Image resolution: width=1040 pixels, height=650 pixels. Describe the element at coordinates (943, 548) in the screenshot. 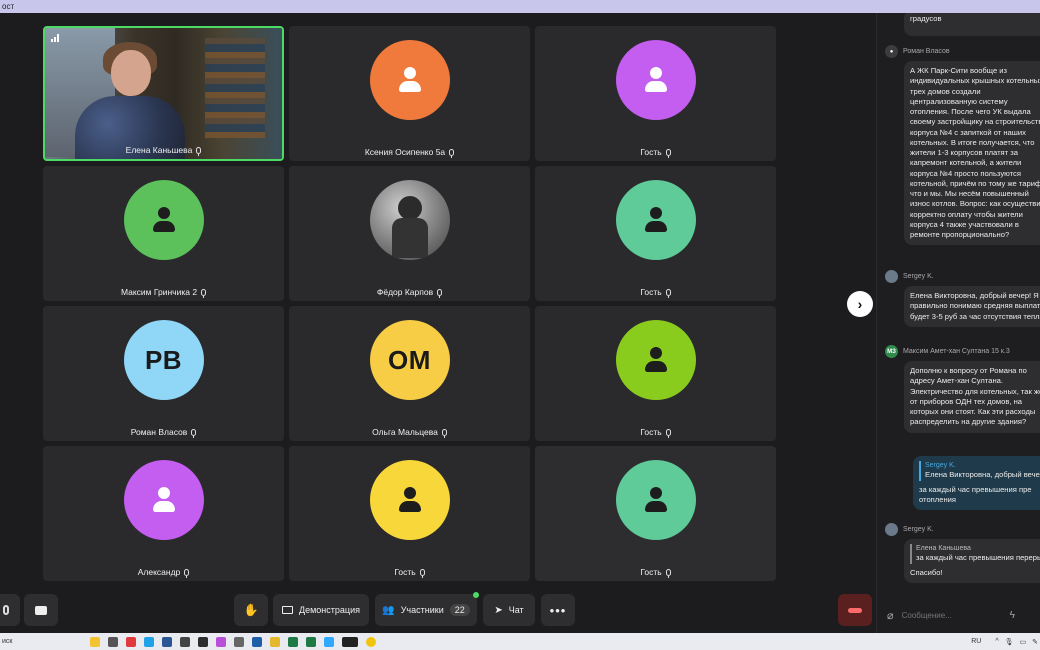

I see `quote-author: Елена Каньшева` at that location.